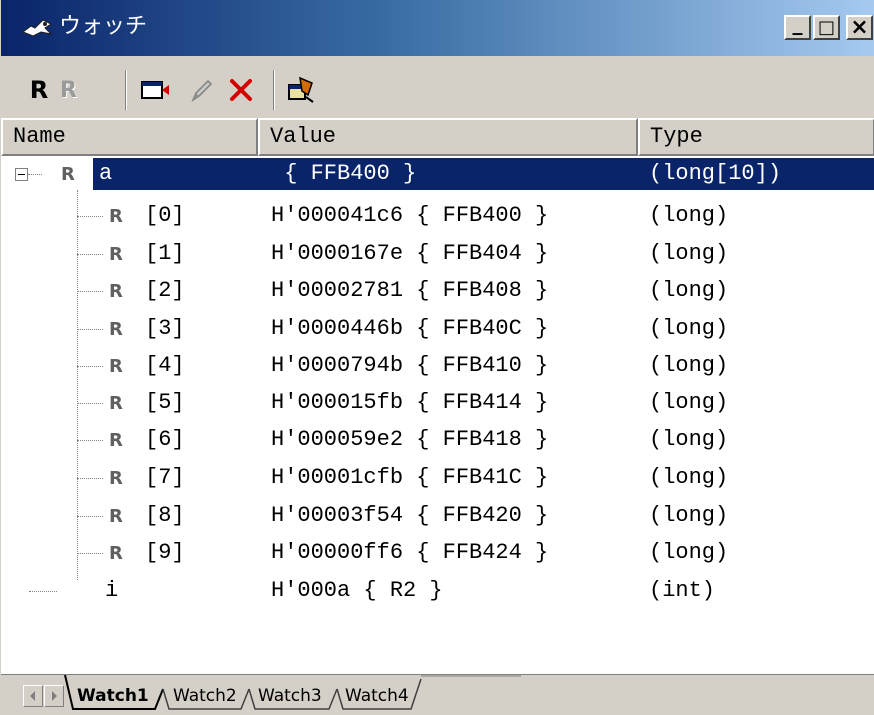 The image size is (874, 715). I want to click on minimize-button: _, so click(797, 25).